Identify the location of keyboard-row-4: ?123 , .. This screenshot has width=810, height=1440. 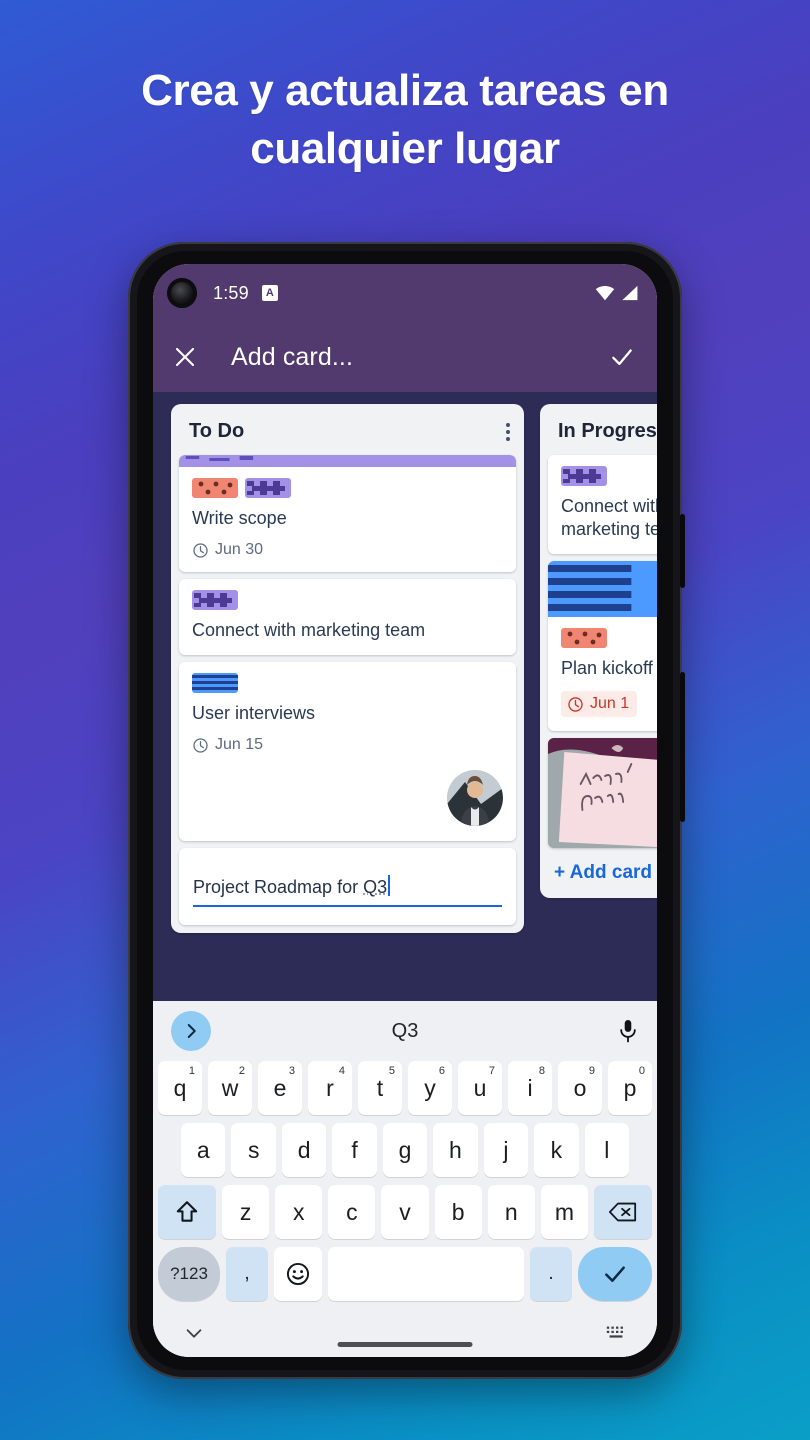
(405, 1274).